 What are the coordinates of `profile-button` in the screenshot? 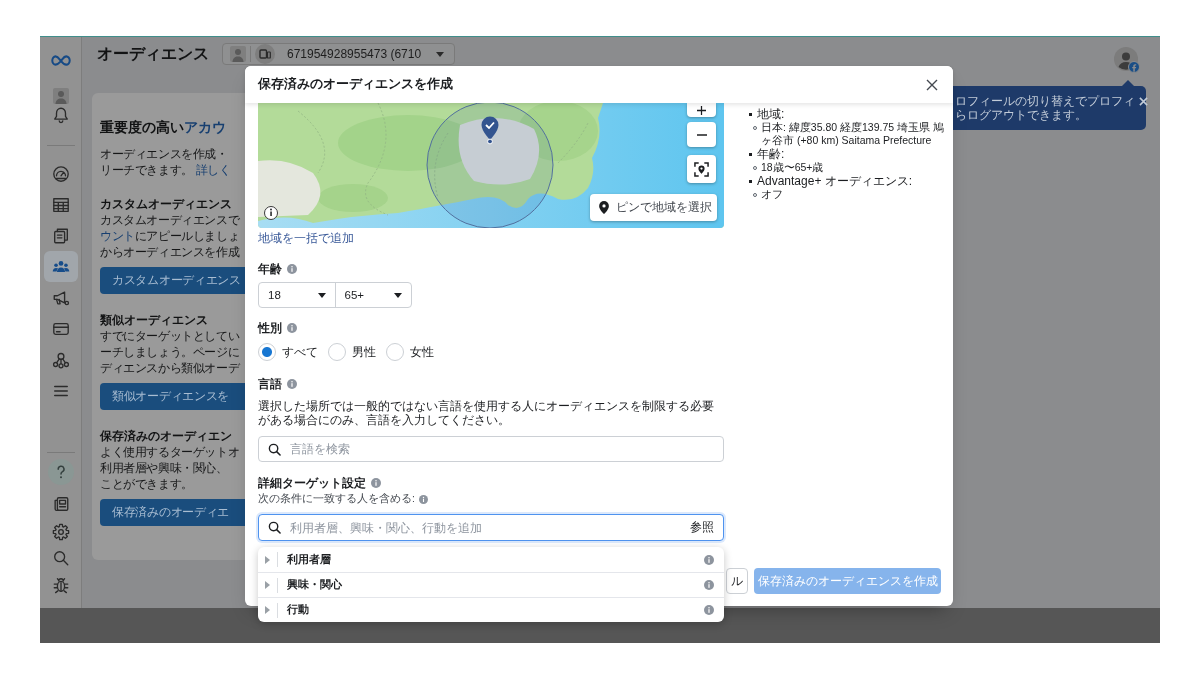 It's located at (1127, 60).